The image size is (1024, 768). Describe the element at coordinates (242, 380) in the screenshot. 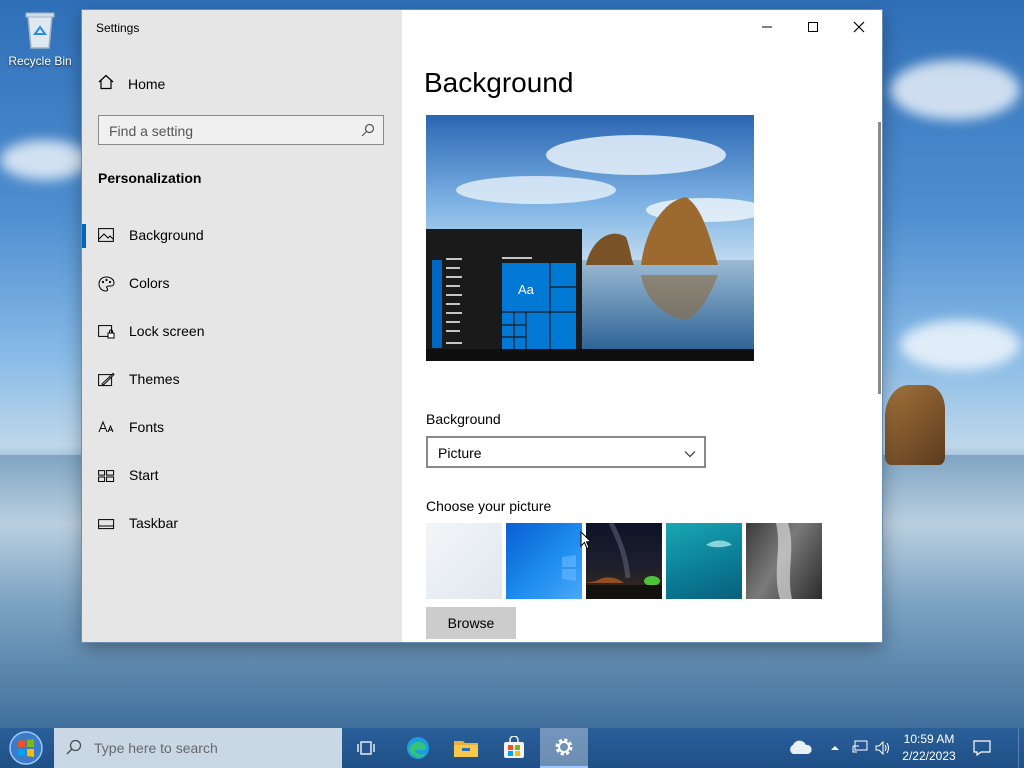

I see `sidebar-item-themes: Themes` at that location.